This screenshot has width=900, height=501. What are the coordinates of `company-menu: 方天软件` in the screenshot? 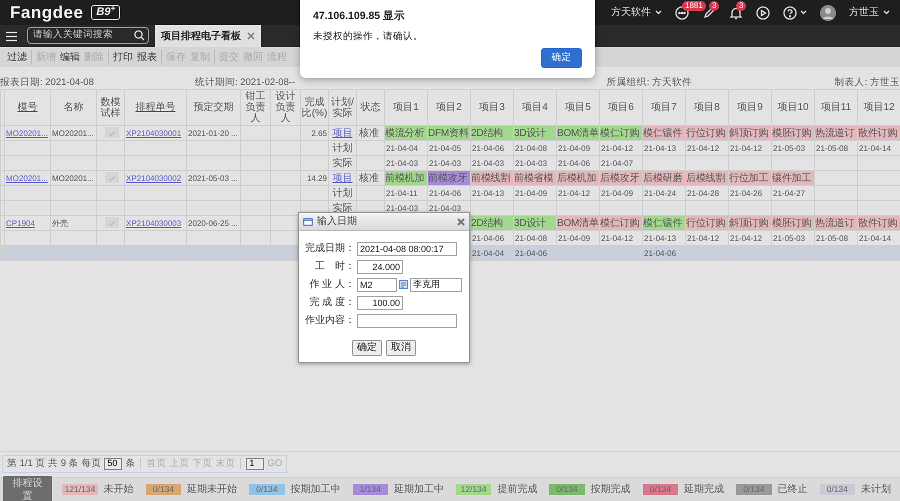 It's located at (636, 12).